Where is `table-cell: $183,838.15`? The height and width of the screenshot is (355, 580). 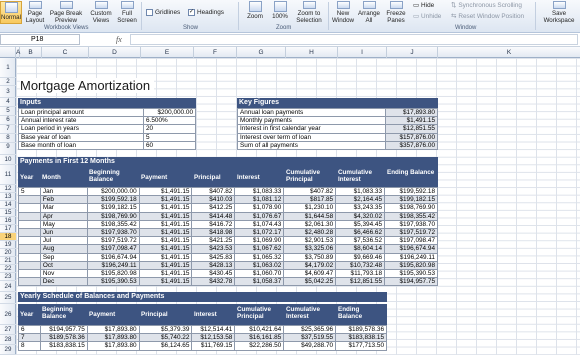 table-cell: $183,838.15 is located at coordinates (361, 338).